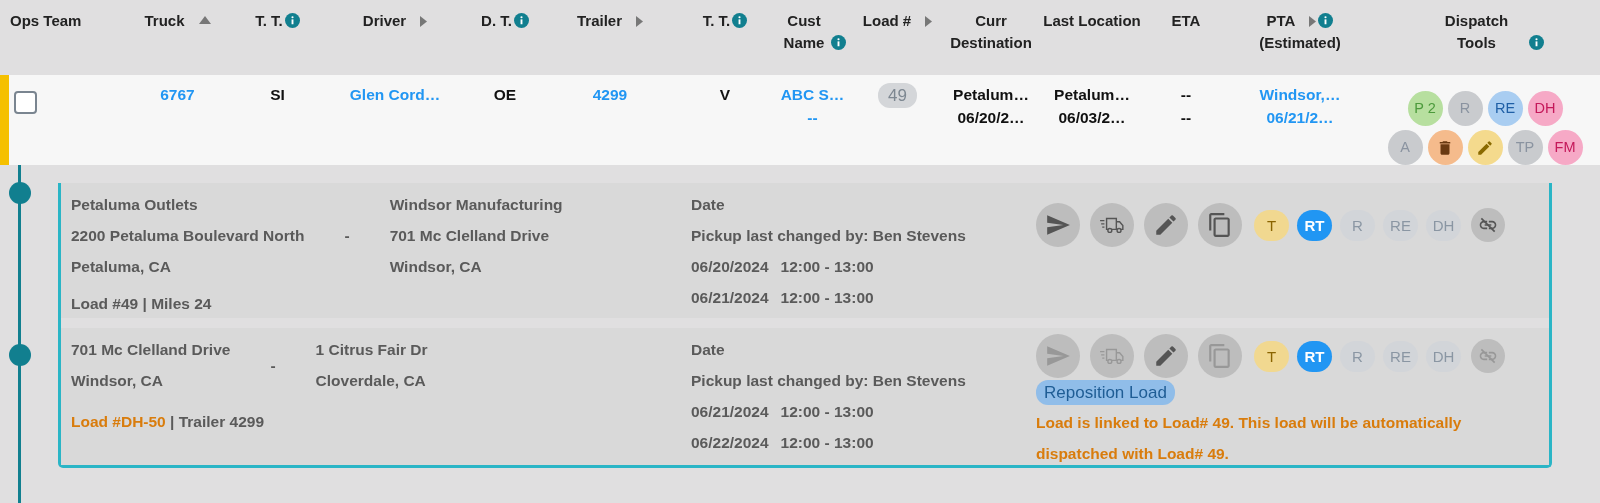  I want to click on tool-button: A, so click(1405, 147).